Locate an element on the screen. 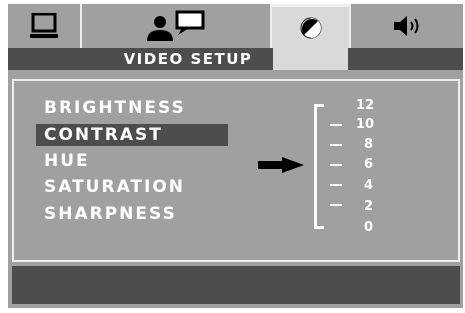 This screenshot has height=313, width=465. contrast-icon is located at coordinates (310, 27).